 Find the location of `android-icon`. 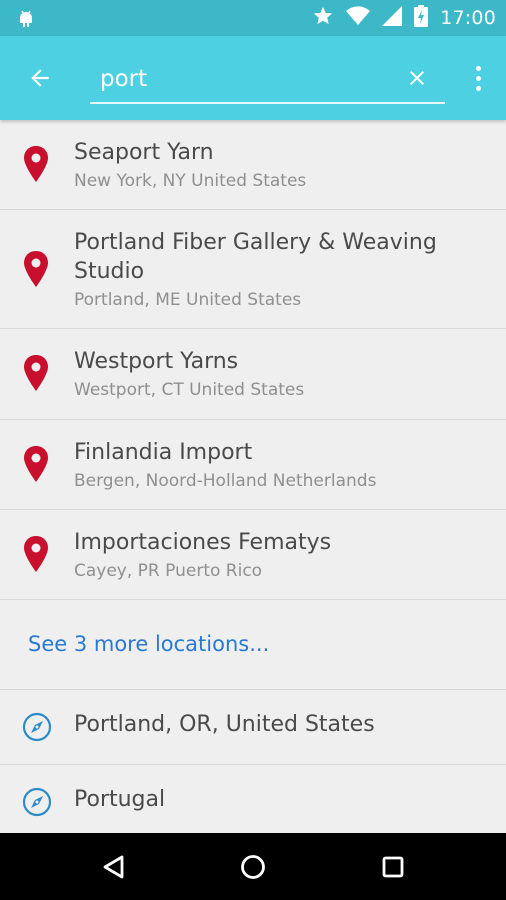

android-icon is located at coordinates (26, 18).